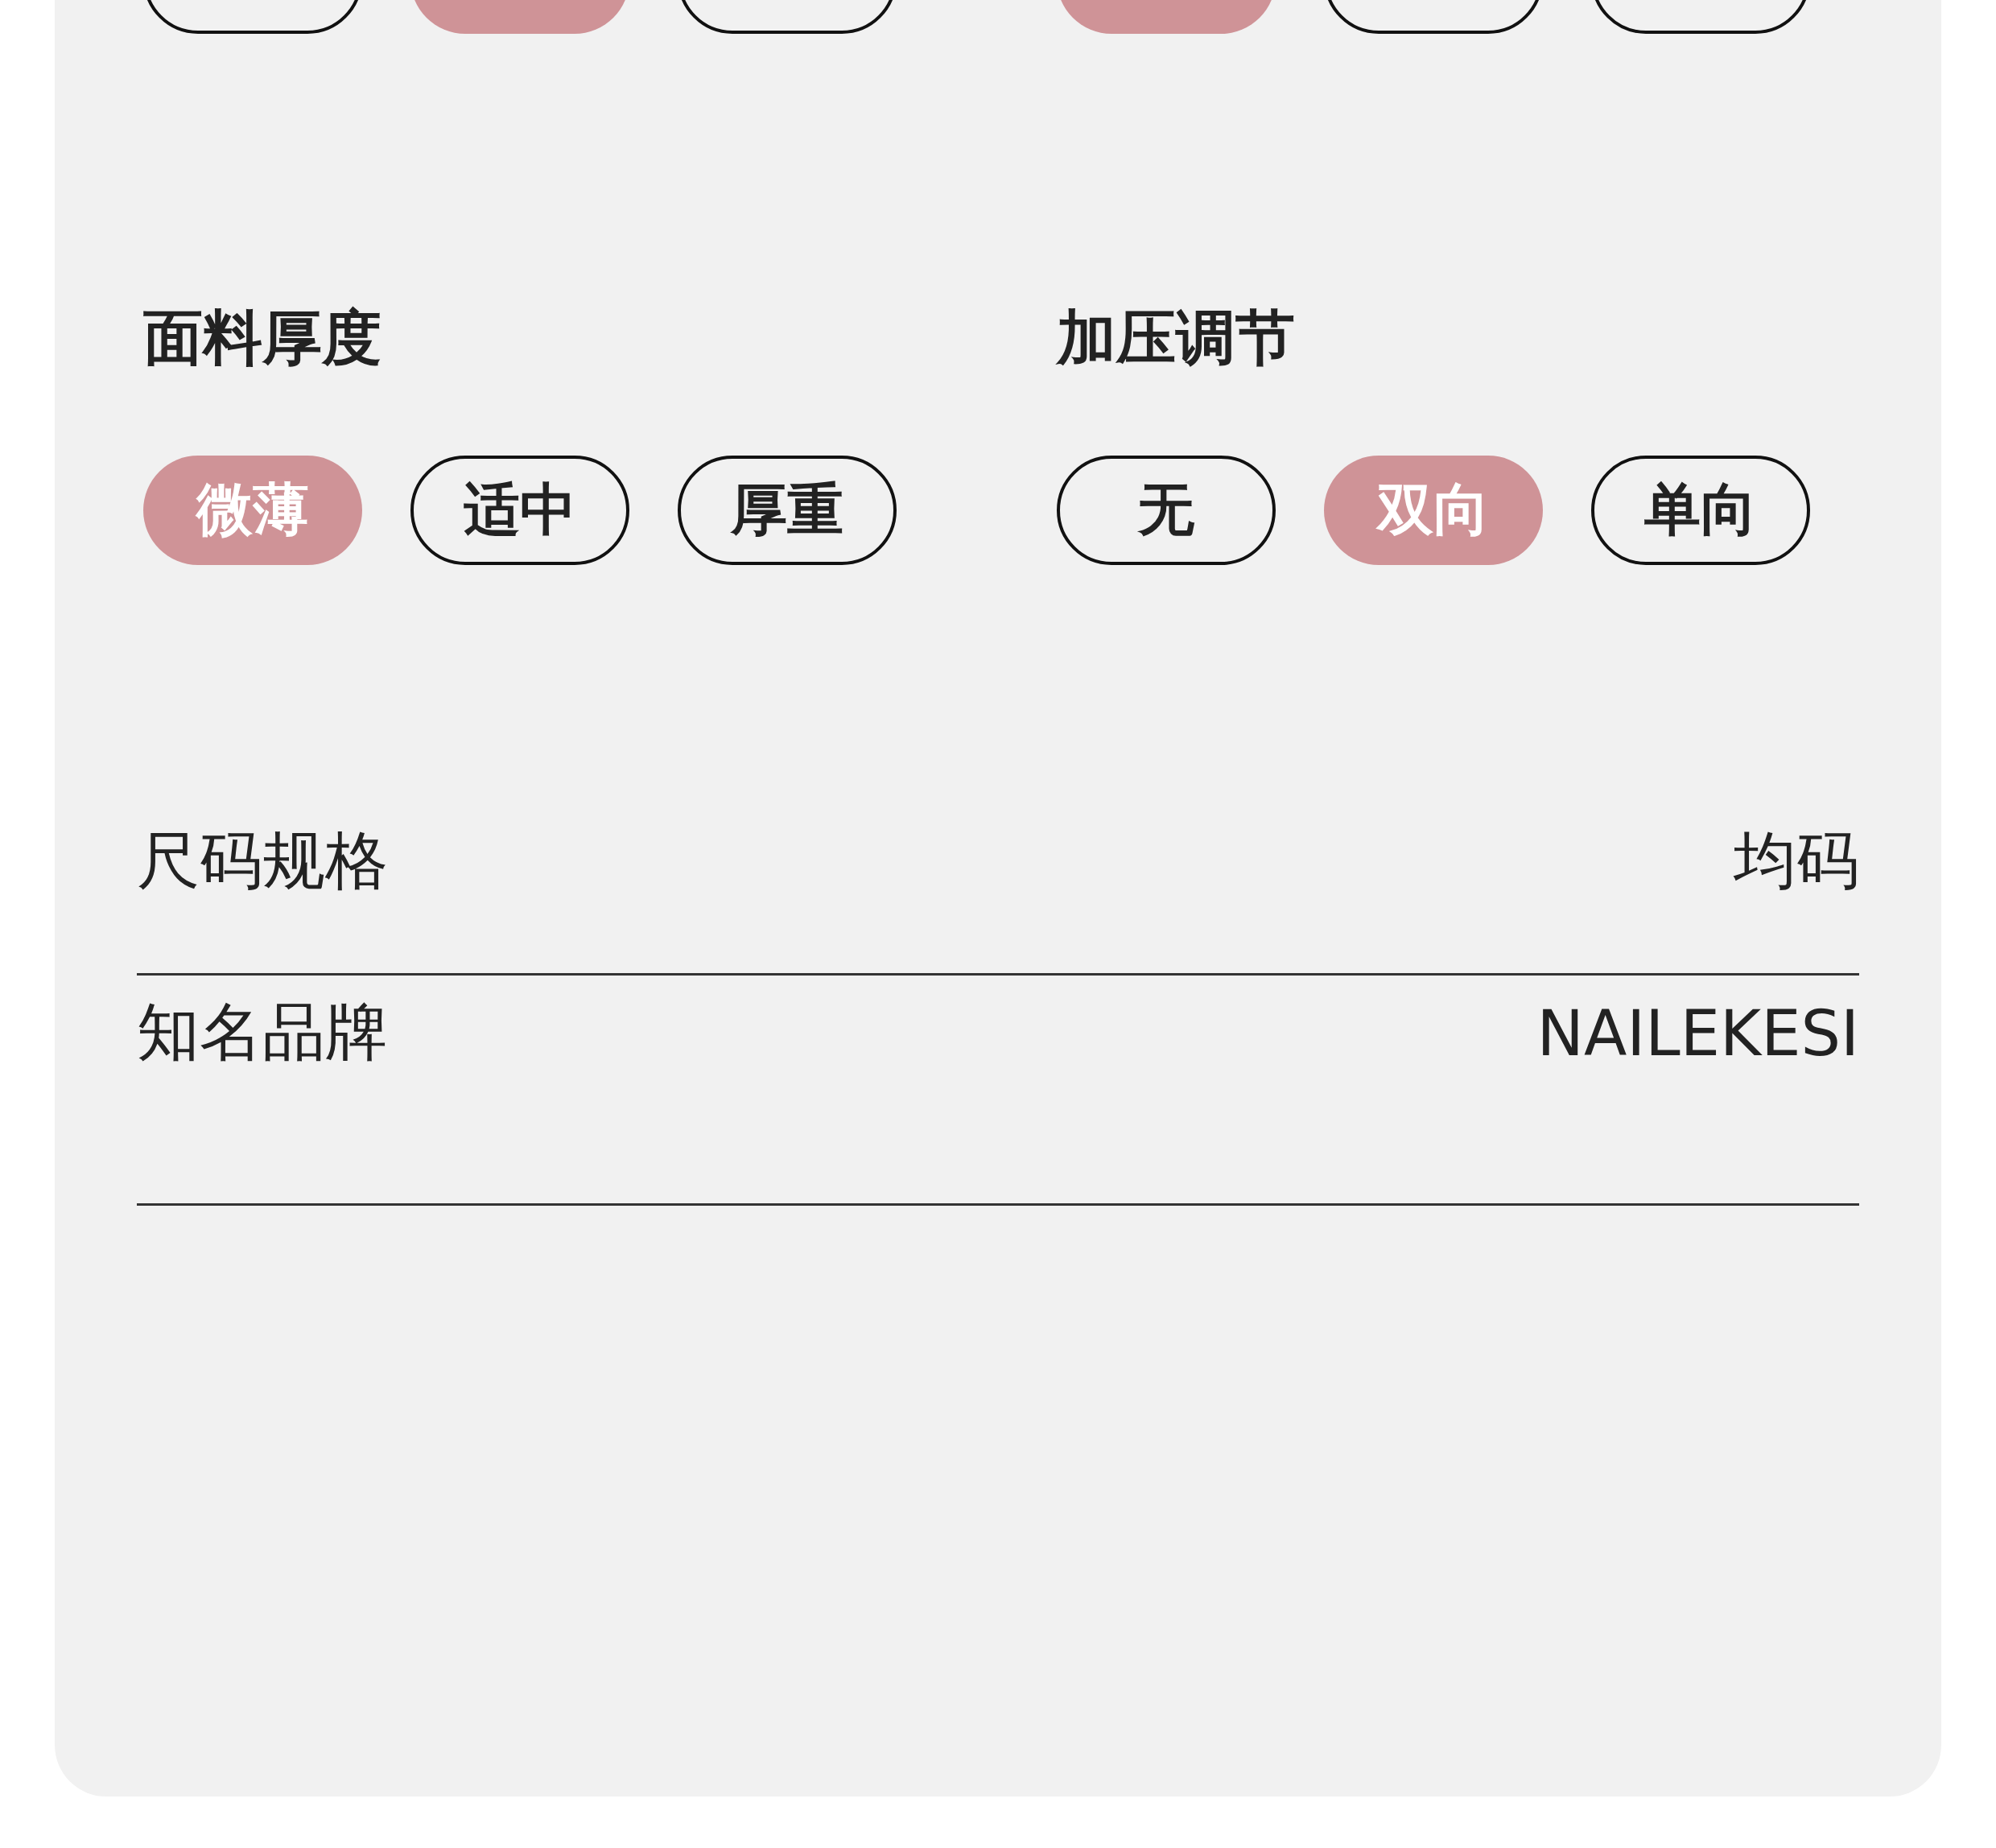 This screenshot has width=1996, height=1848. What do you see at coordinates (1796, 860) in the screenshot?
I see `spec-value: 均码` at bounding box center [1796, 860].